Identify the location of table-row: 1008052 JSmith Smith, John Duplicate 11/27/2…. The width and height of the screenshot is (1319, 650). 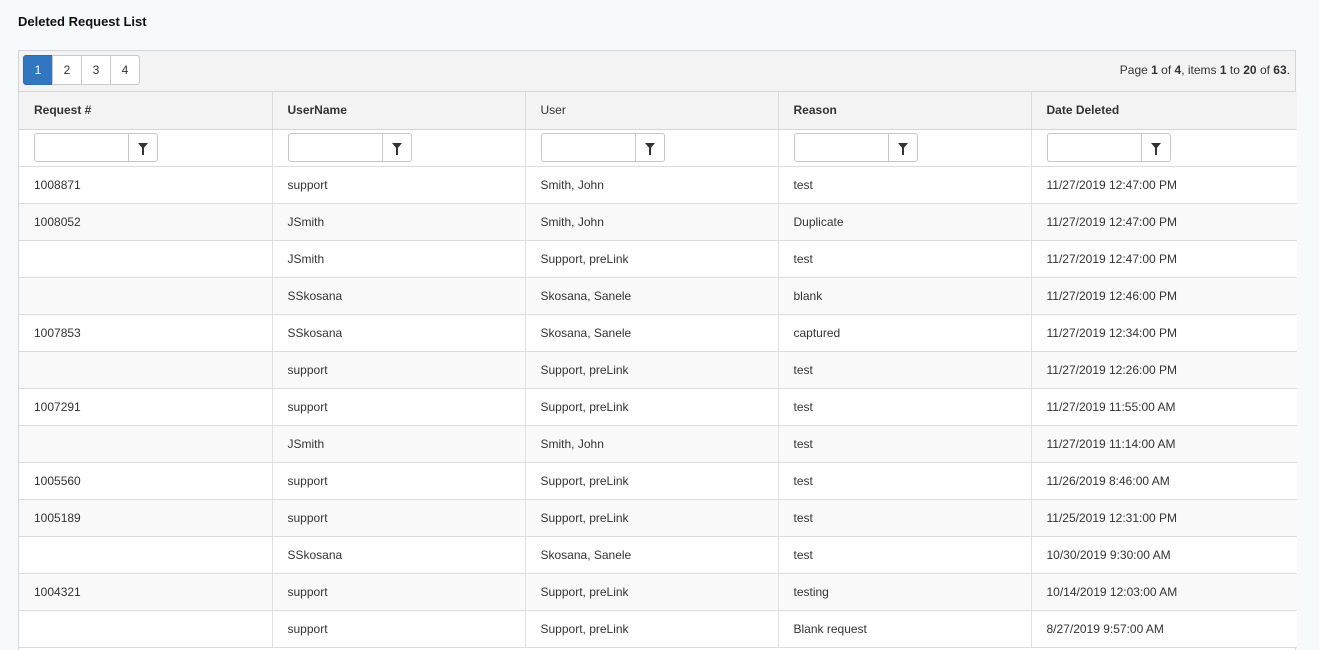
(658, 222).